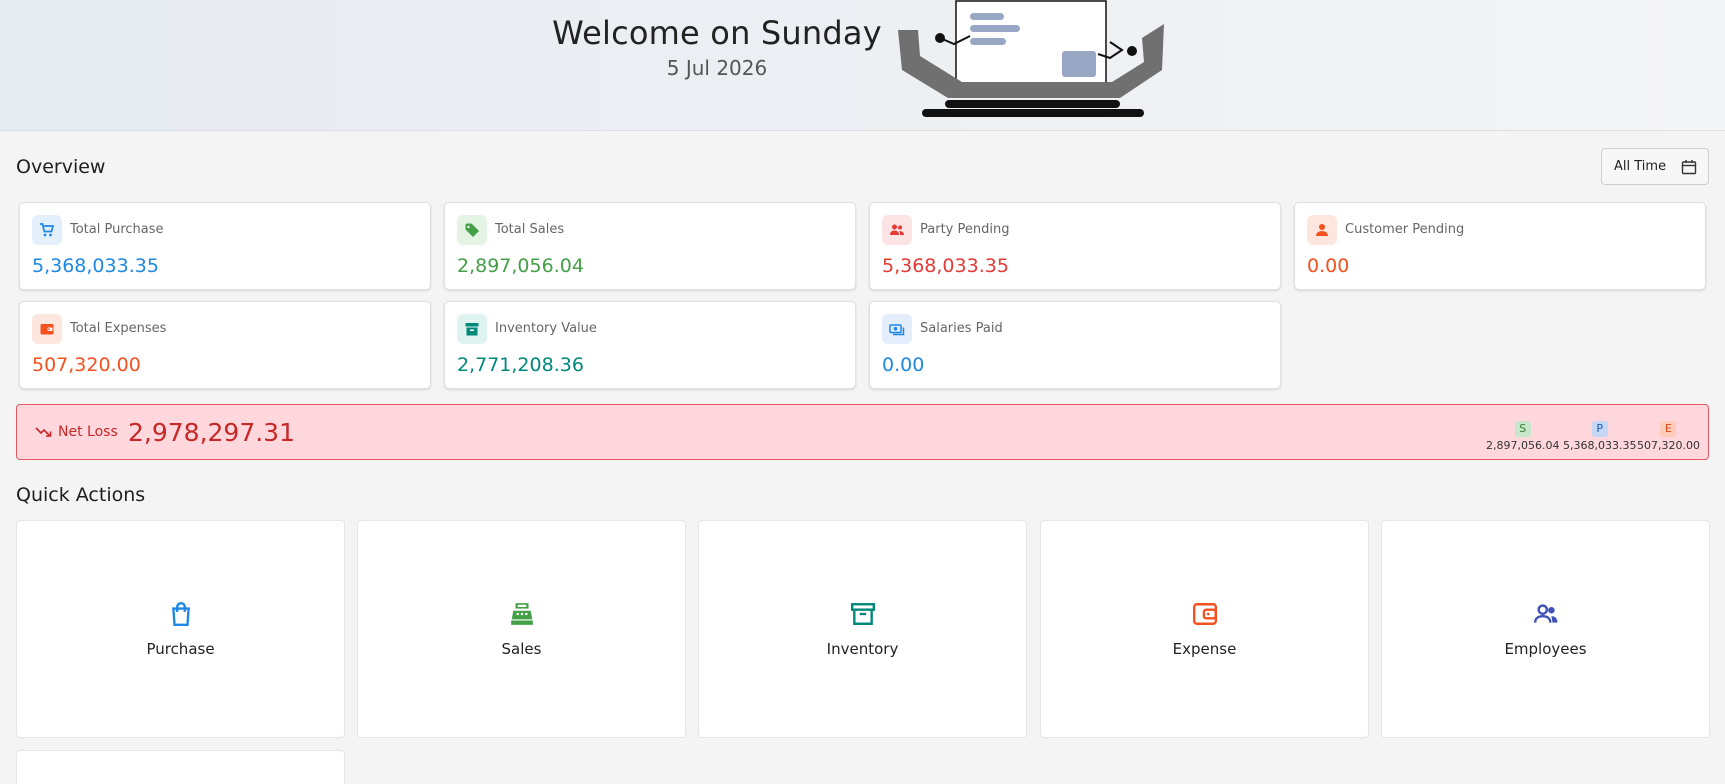  Describe the element at coordinates (1640, 166) in the screenshot. I see `date-range-label: All Time` at that location.